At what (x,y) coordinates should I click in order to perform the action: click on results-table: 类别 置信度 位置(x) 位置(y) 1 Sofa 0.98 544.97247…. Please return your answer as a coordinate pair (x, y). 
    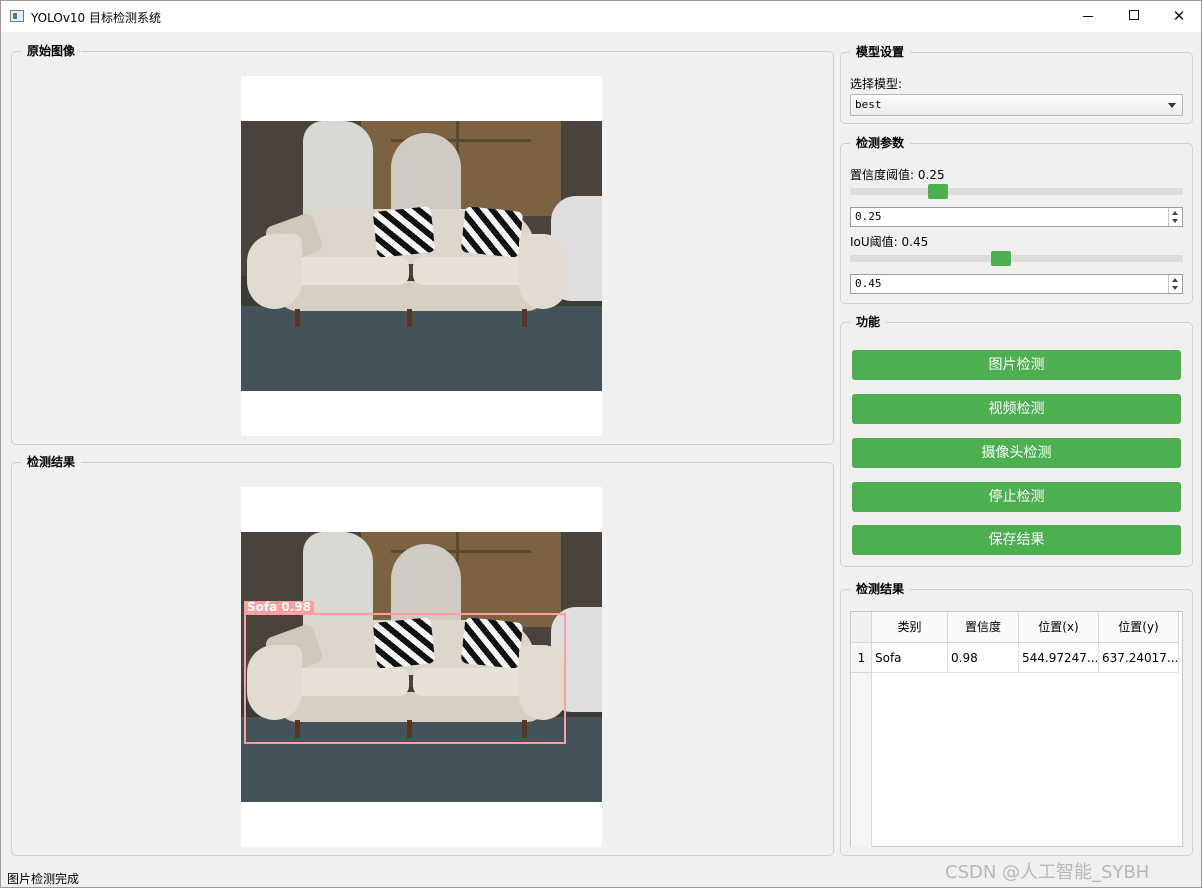
    Looking at the image, I should click on (1016, 729).